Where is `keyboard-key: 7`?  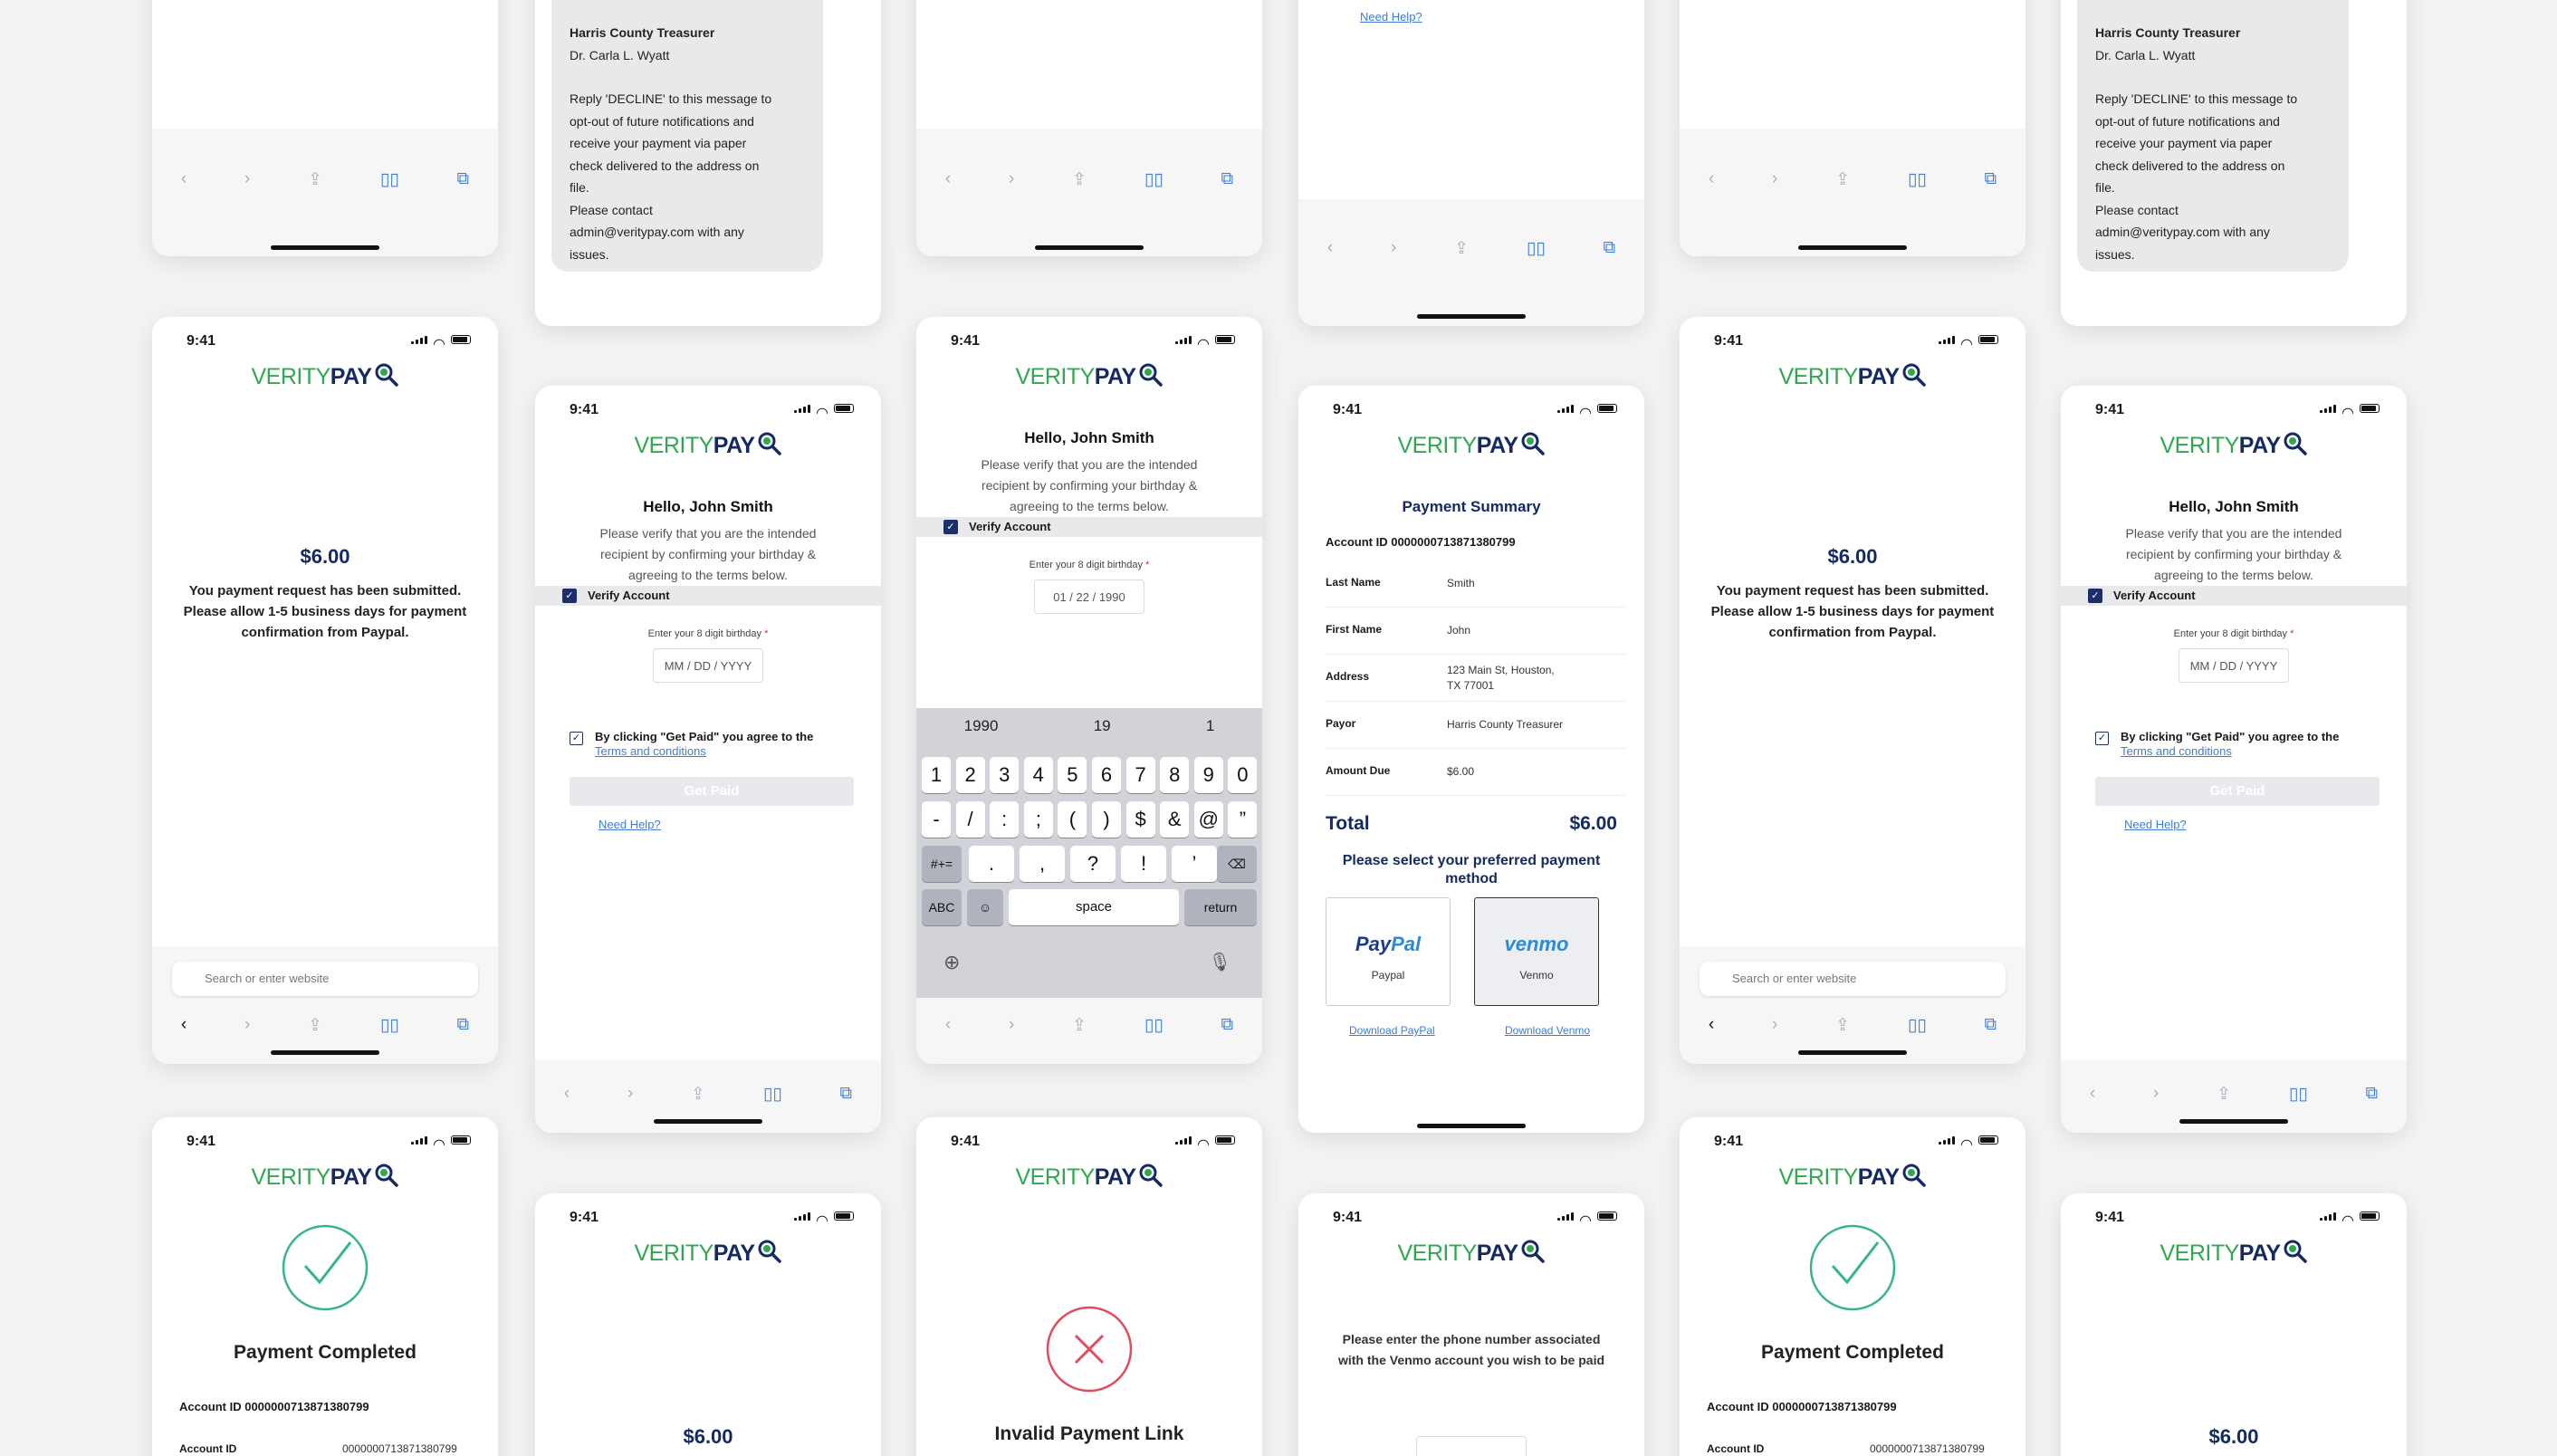
keyboard-key: 7 is located at coordinates (1140, 775).